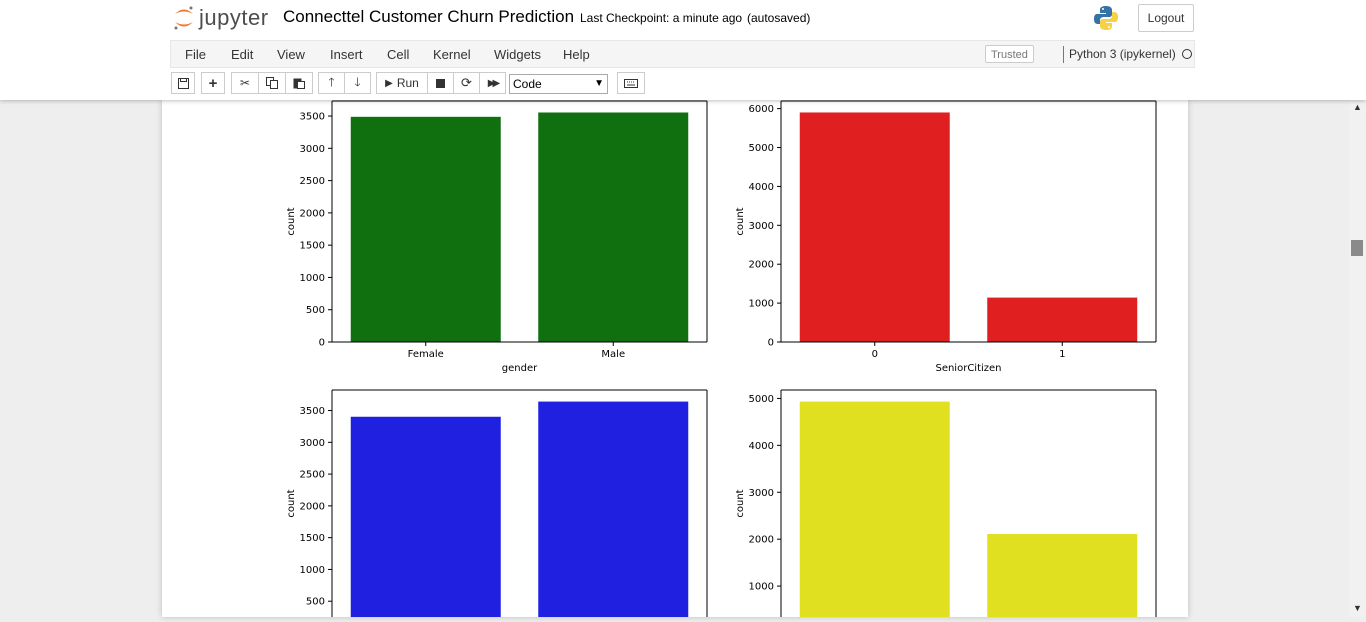 Image resolution: width=1366 pixels, height=622 pixels. I want to click on save-icon, so click(183, 83).